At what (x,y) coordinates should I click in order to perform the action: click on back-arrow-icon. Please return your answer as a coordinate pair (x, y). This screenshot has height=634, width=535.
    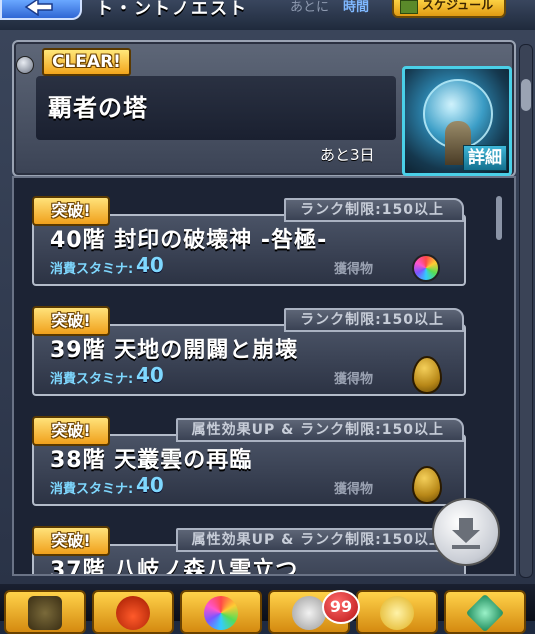
    Looking at the image, I should click on (38, 8).